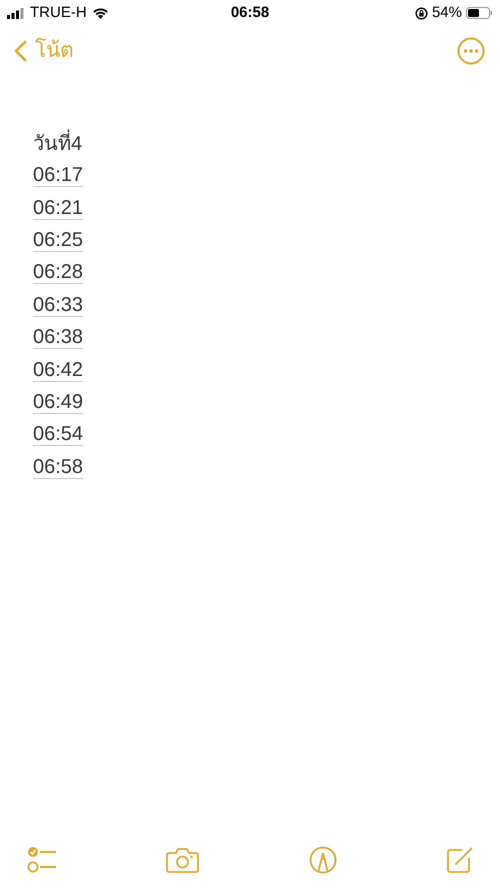  Describe the element at coordinates (459, 860) in the screenshot. I see `compose-icon` at that location.